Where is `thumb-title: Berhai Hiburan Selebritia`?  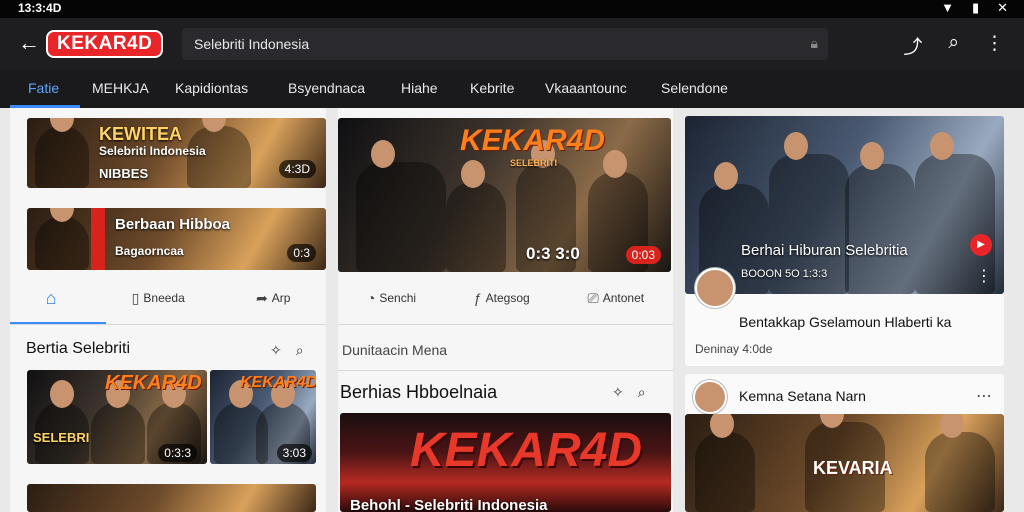 thumb-title: Berhai Hiburan Selebritia is located at coordinates (824, 250).